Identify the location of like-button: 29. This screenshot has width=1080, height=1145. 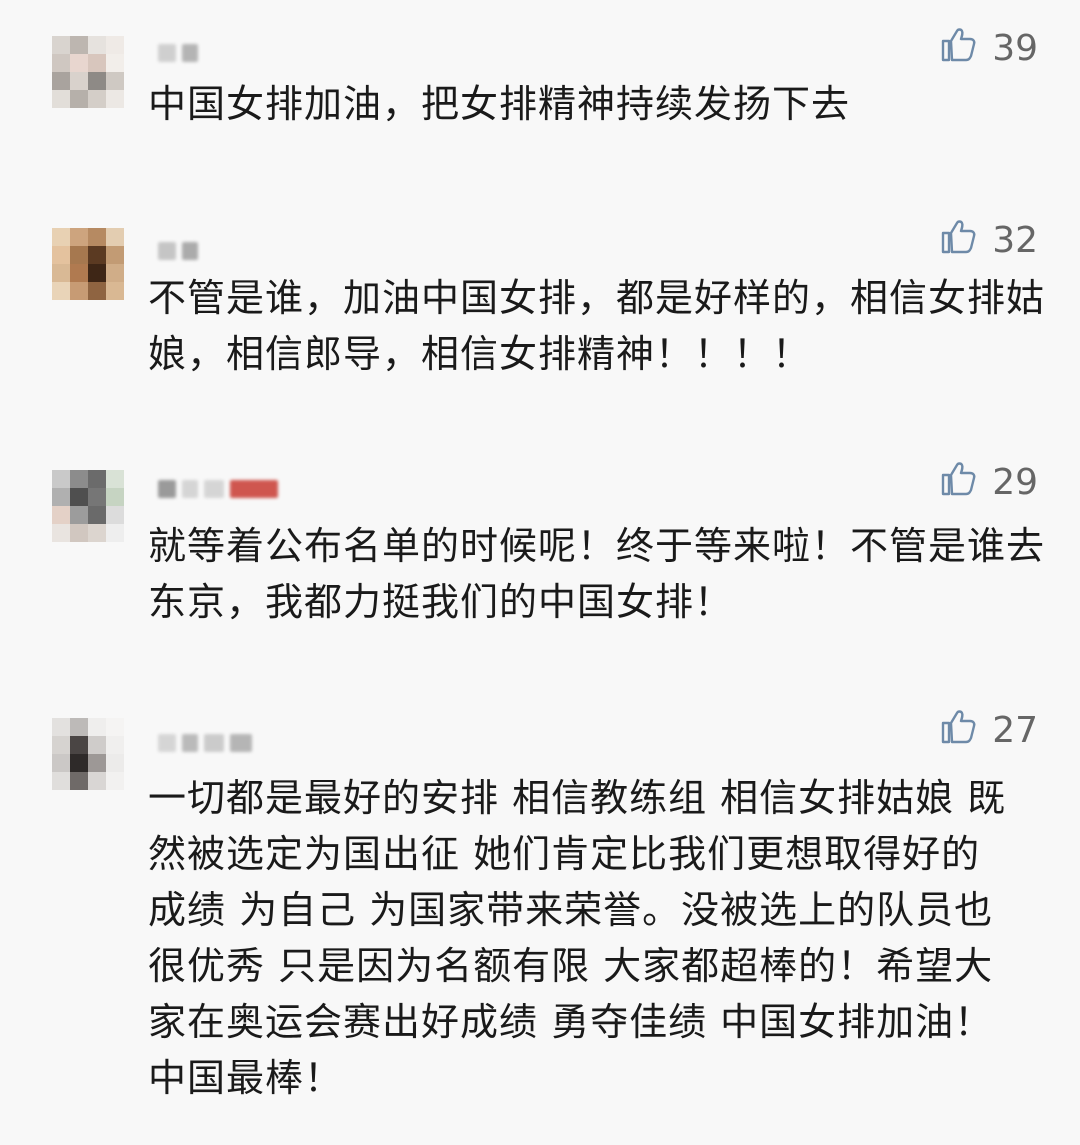
(988, 482).